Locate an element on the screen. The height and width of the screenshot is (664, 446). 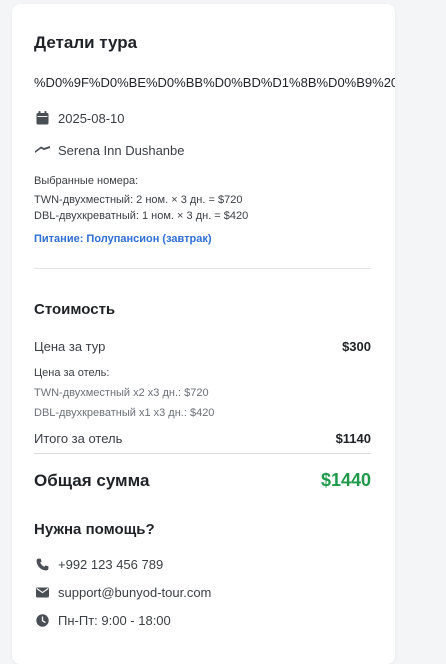
hotel-row: Serena Inn Dushanbe is located at coordinates (109, 150).